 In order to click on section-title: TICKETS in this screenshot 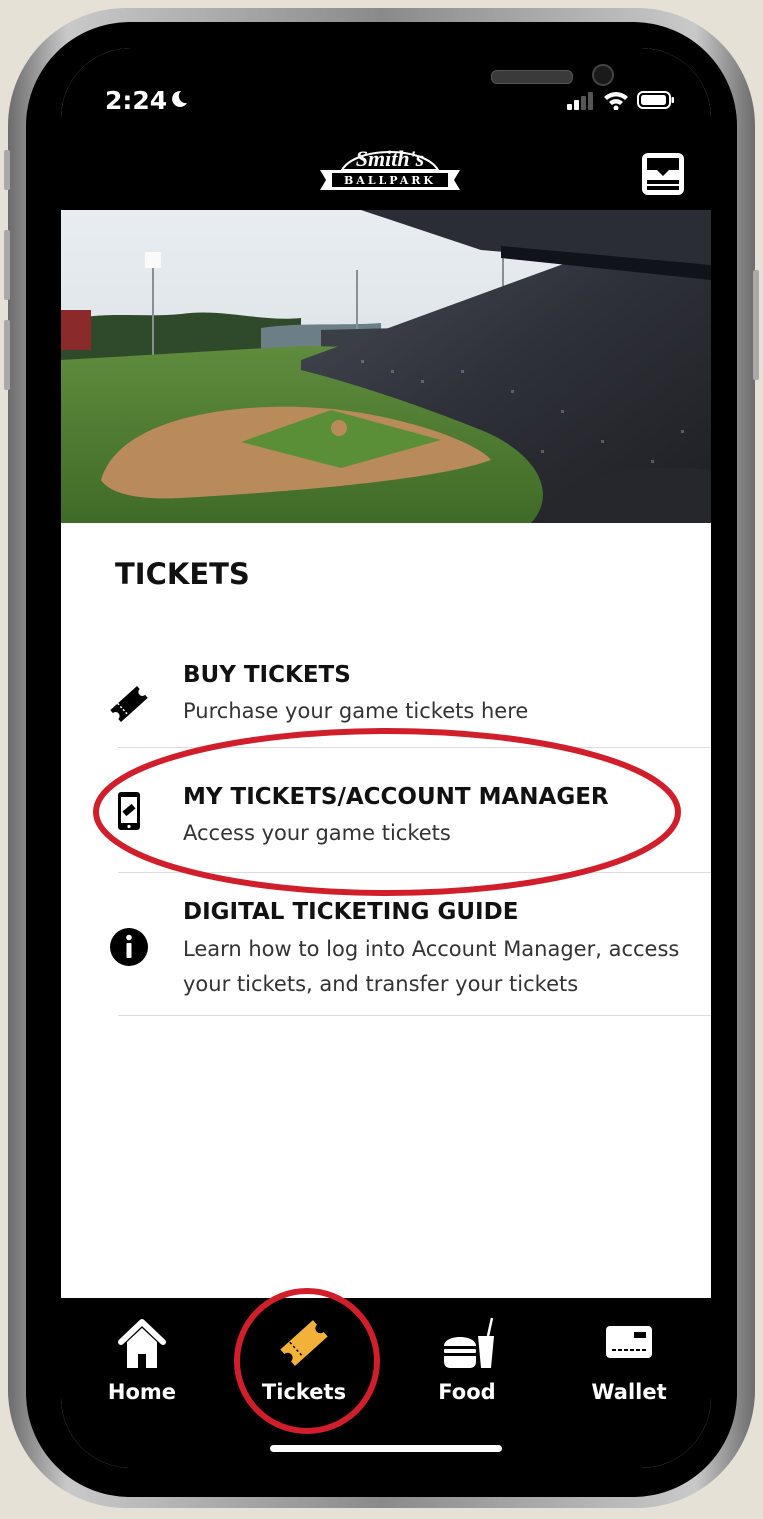, I will do `click(182, 574)`.